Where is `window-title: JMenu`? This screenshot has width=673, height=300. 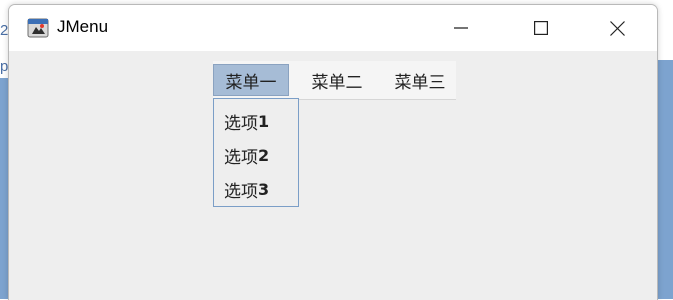 window-title: JMenu is located at coordinates (83, 26).